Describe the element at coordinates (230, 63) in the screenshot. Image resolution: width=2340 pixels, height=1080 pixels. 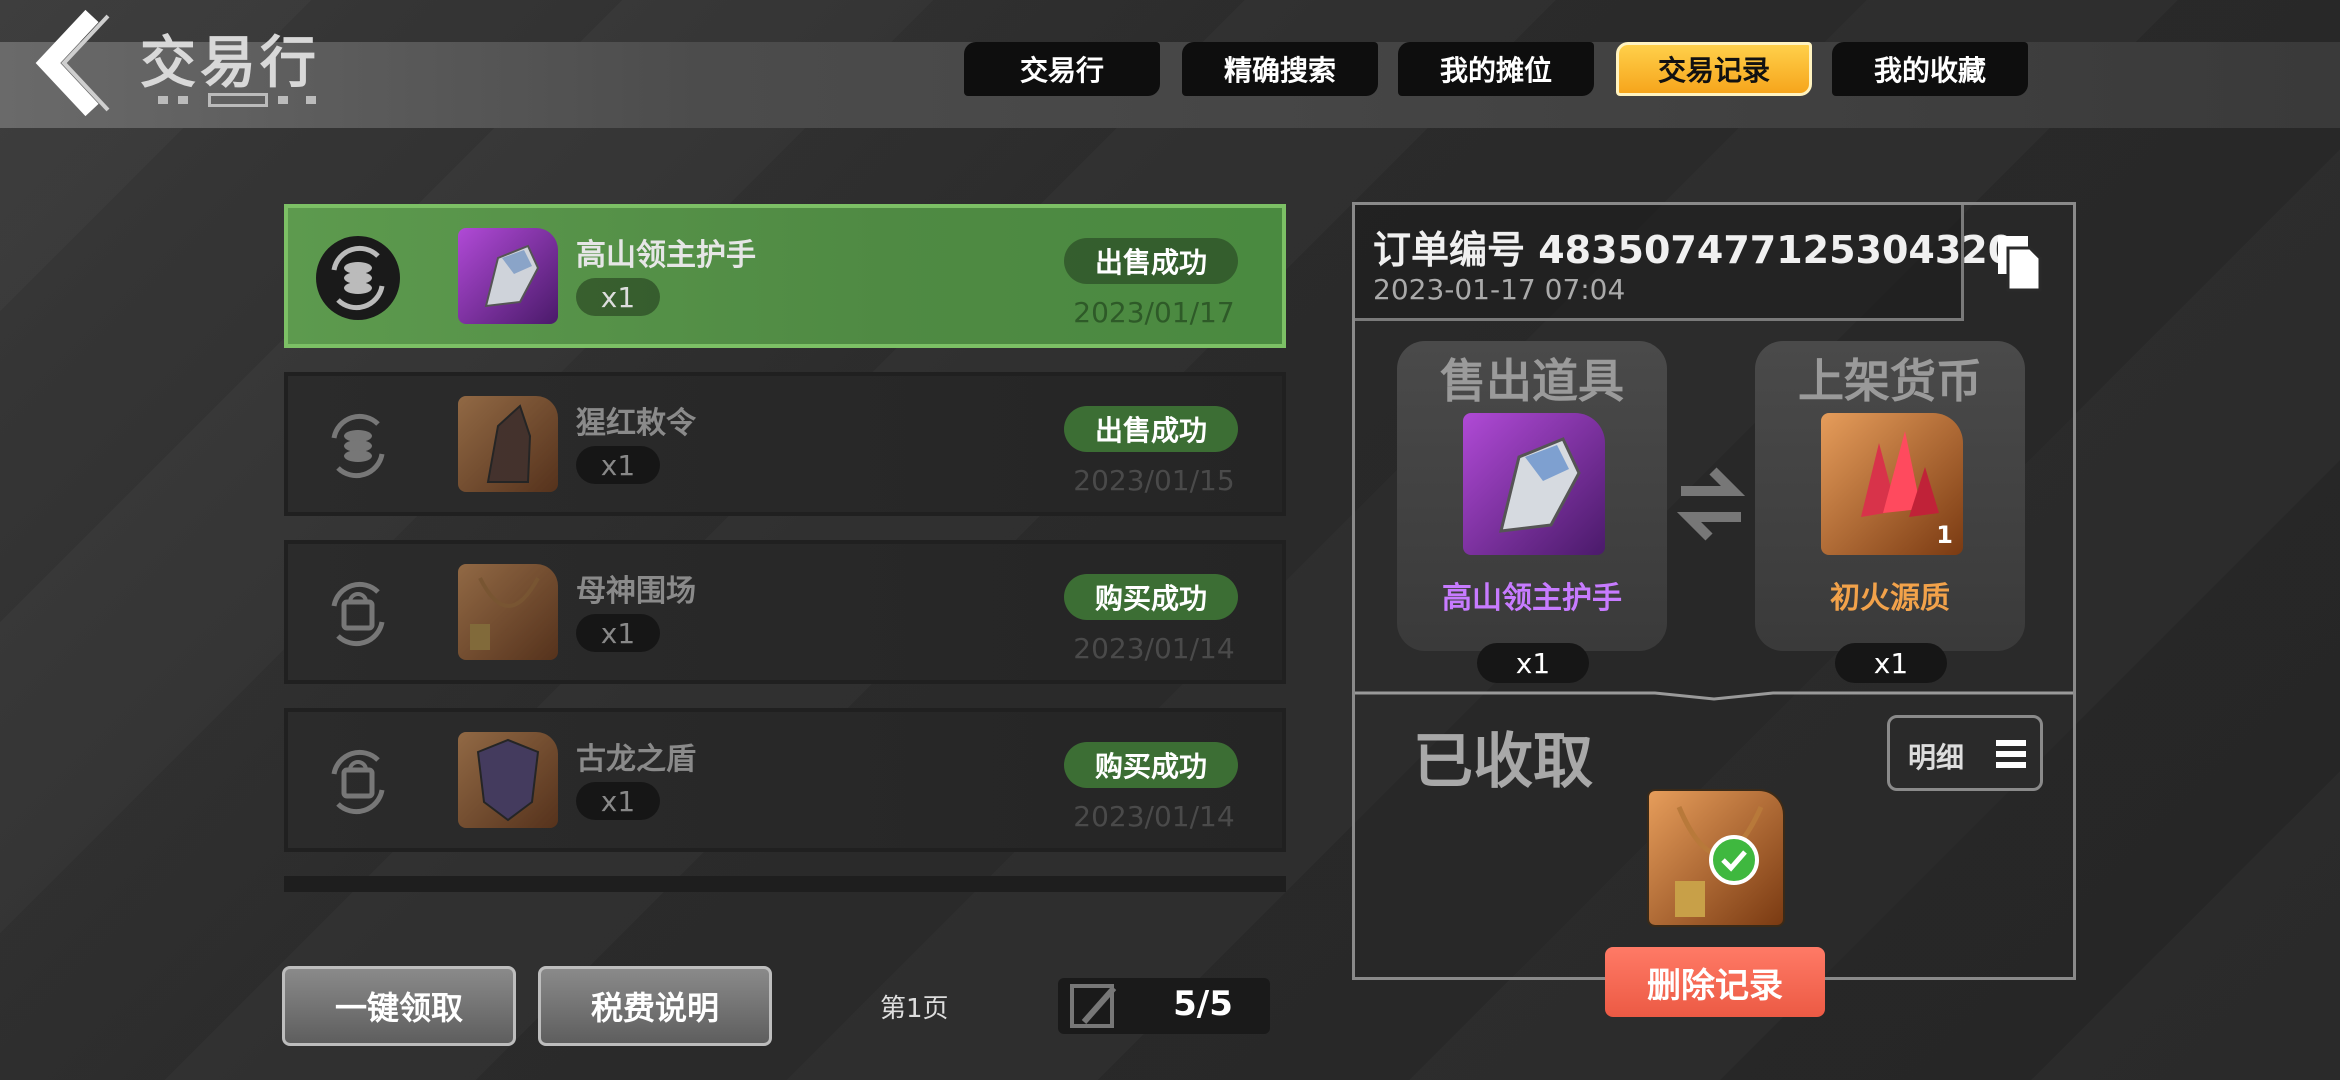
I see `page-title: 交易行` at that location.